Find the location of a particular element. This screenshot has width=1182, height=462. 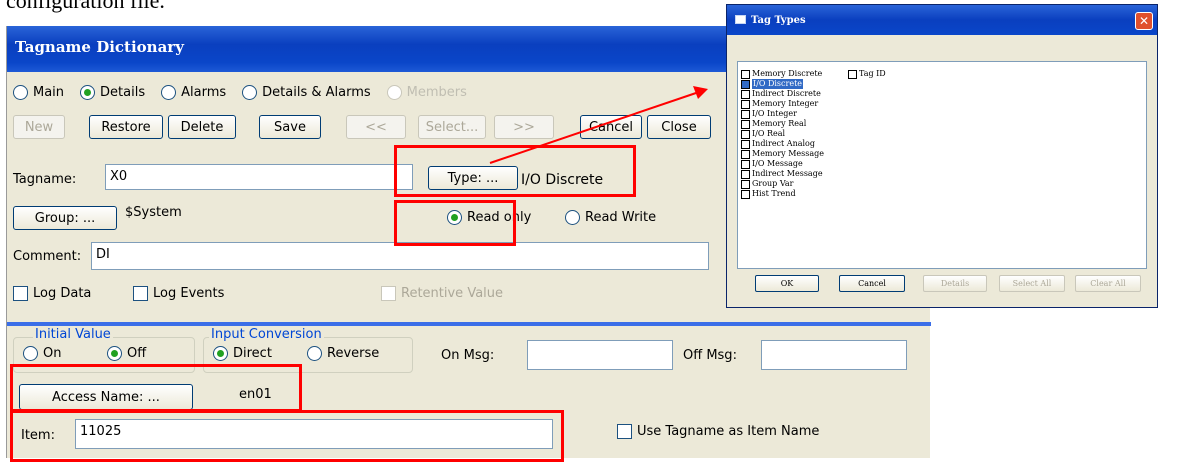

tag-type-label: Indirect Analog is located at coordinates (783, 143).